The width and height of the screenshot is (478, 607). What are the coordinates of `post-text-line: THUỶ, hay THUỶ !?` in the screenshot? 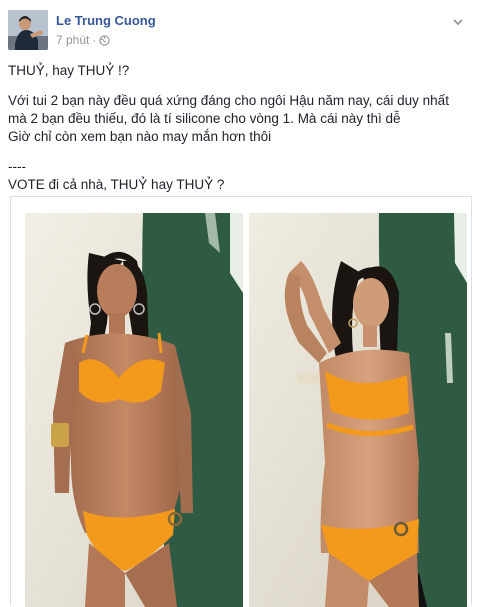 It's located at (69, 70).